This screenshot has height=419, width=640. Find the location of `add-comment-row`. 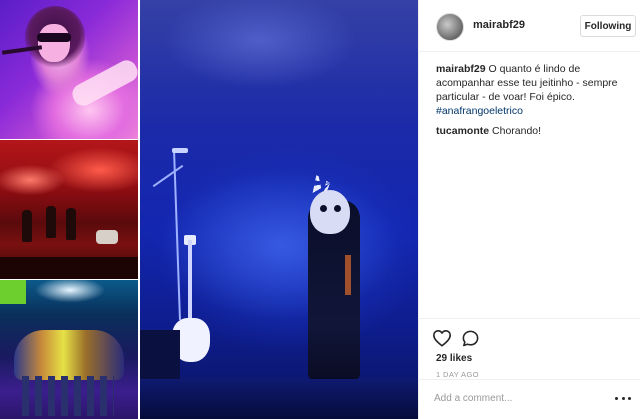

add-comment-row is located at coordinates (529, 397).